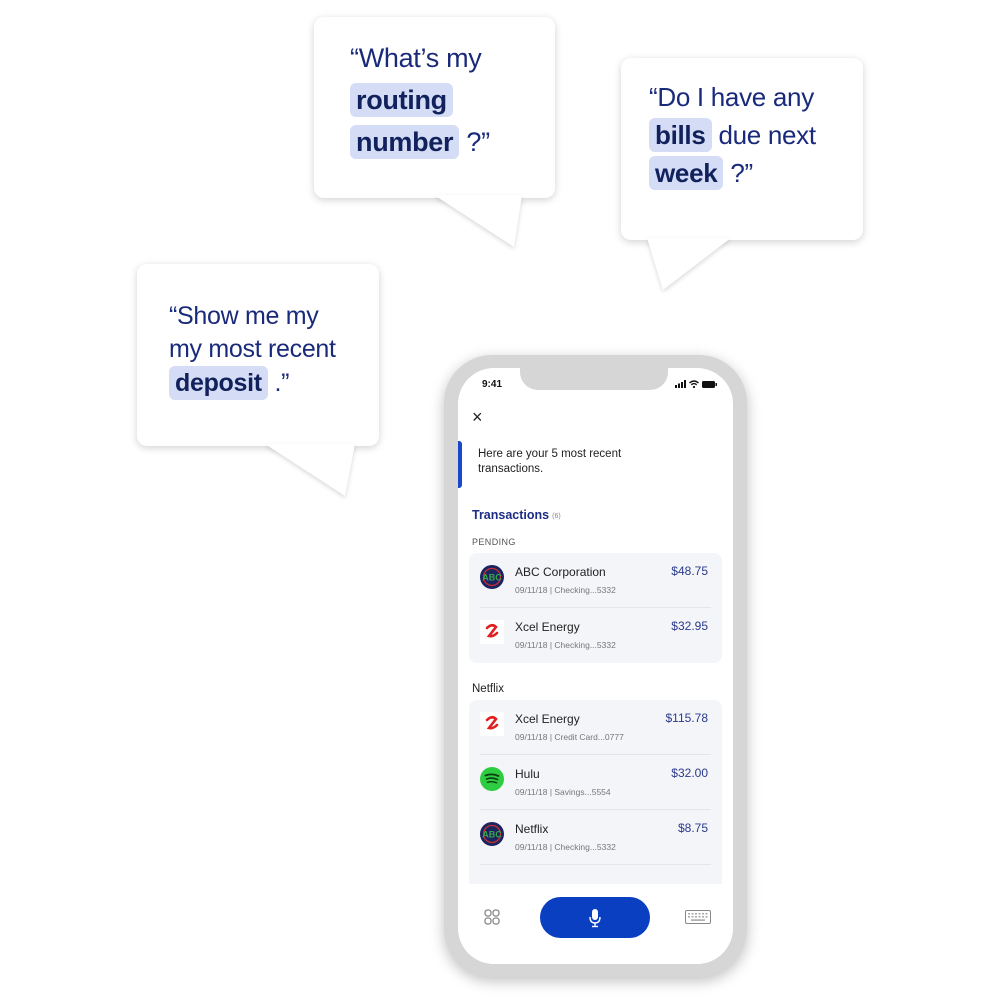 The image size is (1000, 1000). Describe the element at coordinates (532, 829) in the screenshot. I see `transaction-name: Netflix` at that location.